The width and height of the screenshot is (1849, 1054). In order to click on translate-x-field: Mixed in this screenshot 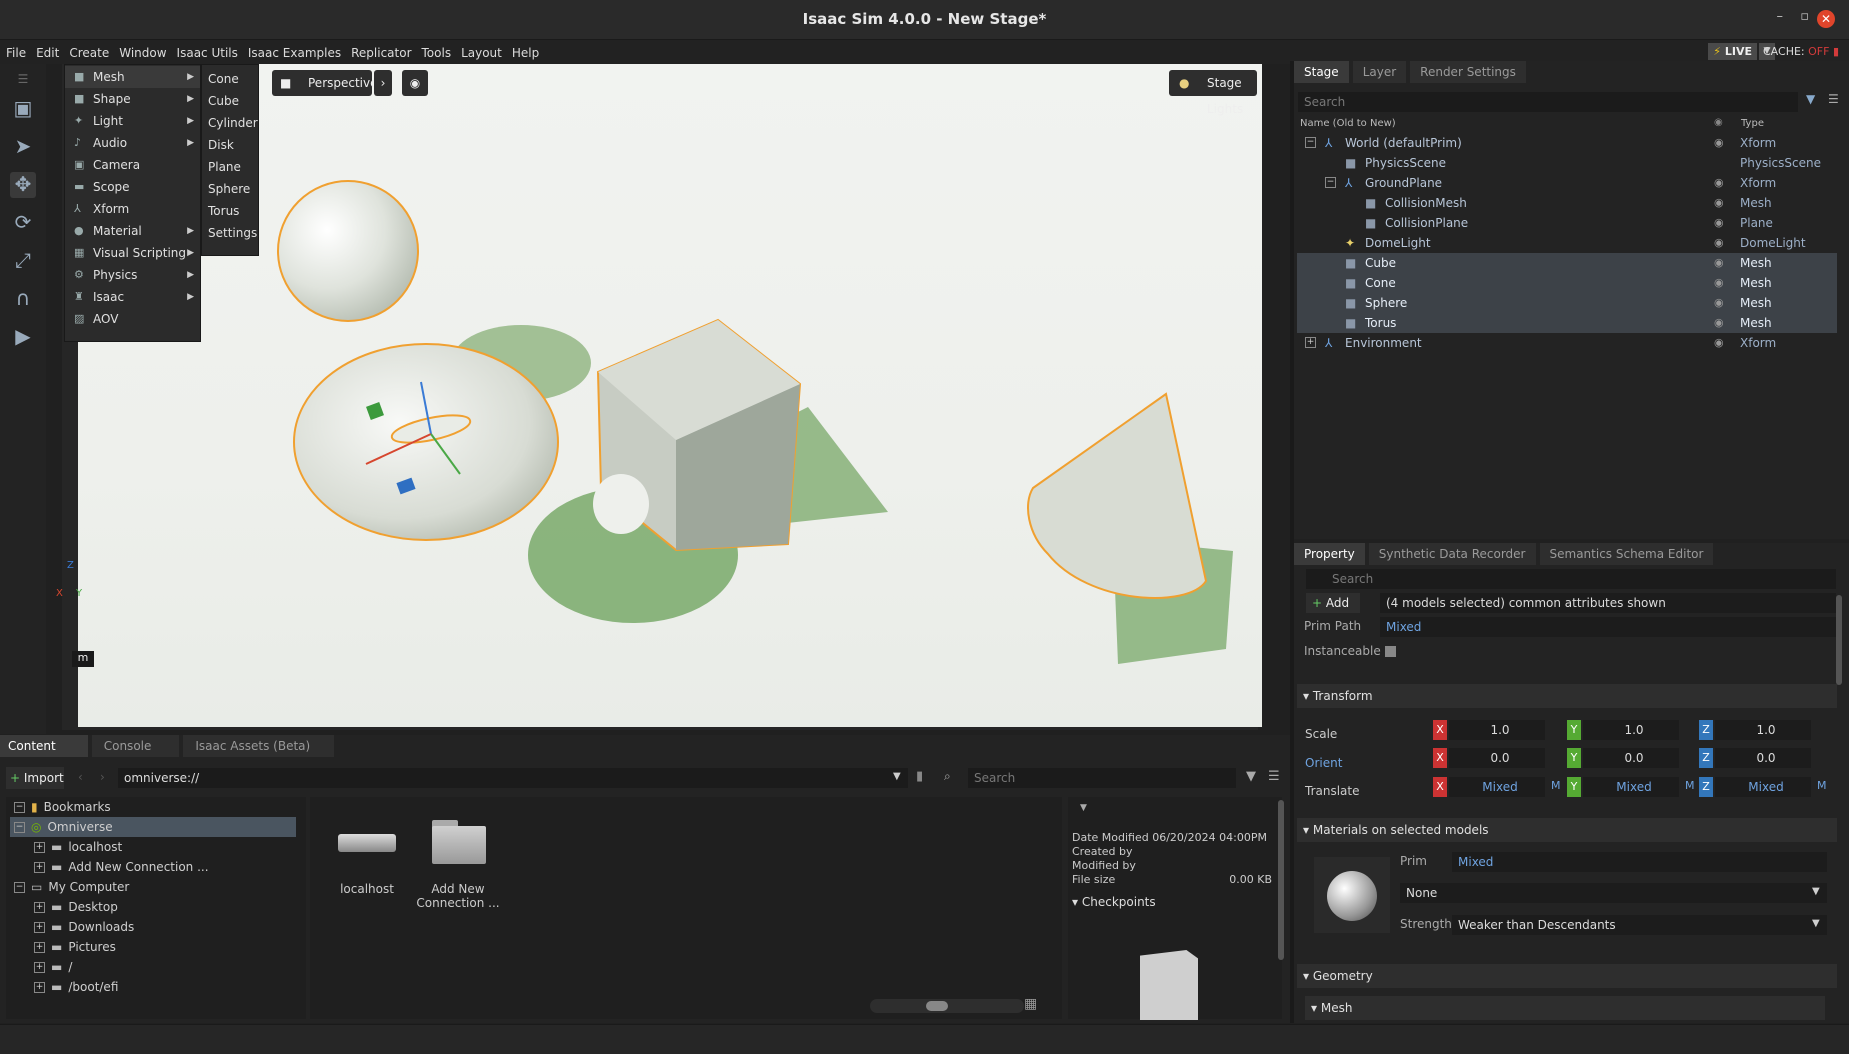, I will do `click(1497, 787)`.